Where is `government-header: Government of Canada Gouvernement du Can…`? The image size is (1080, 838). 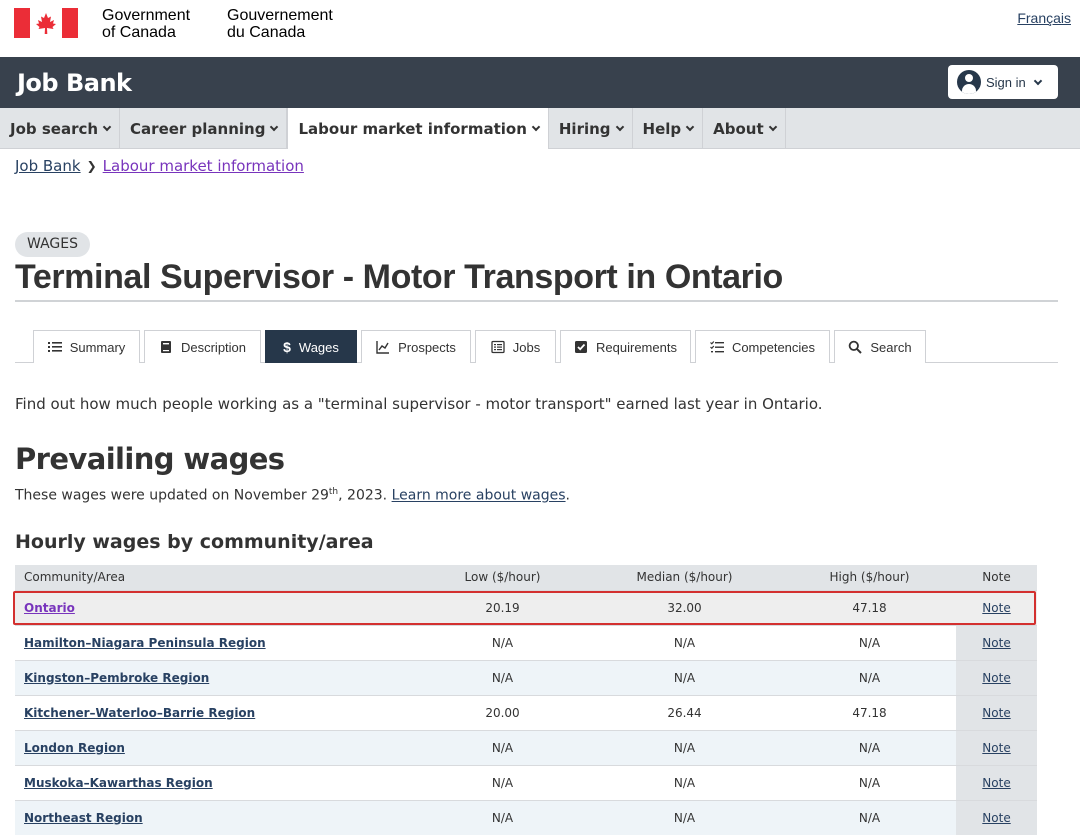
government-header: Government of Canada Gouvernement du Can… is located at coordinates (540, 28).